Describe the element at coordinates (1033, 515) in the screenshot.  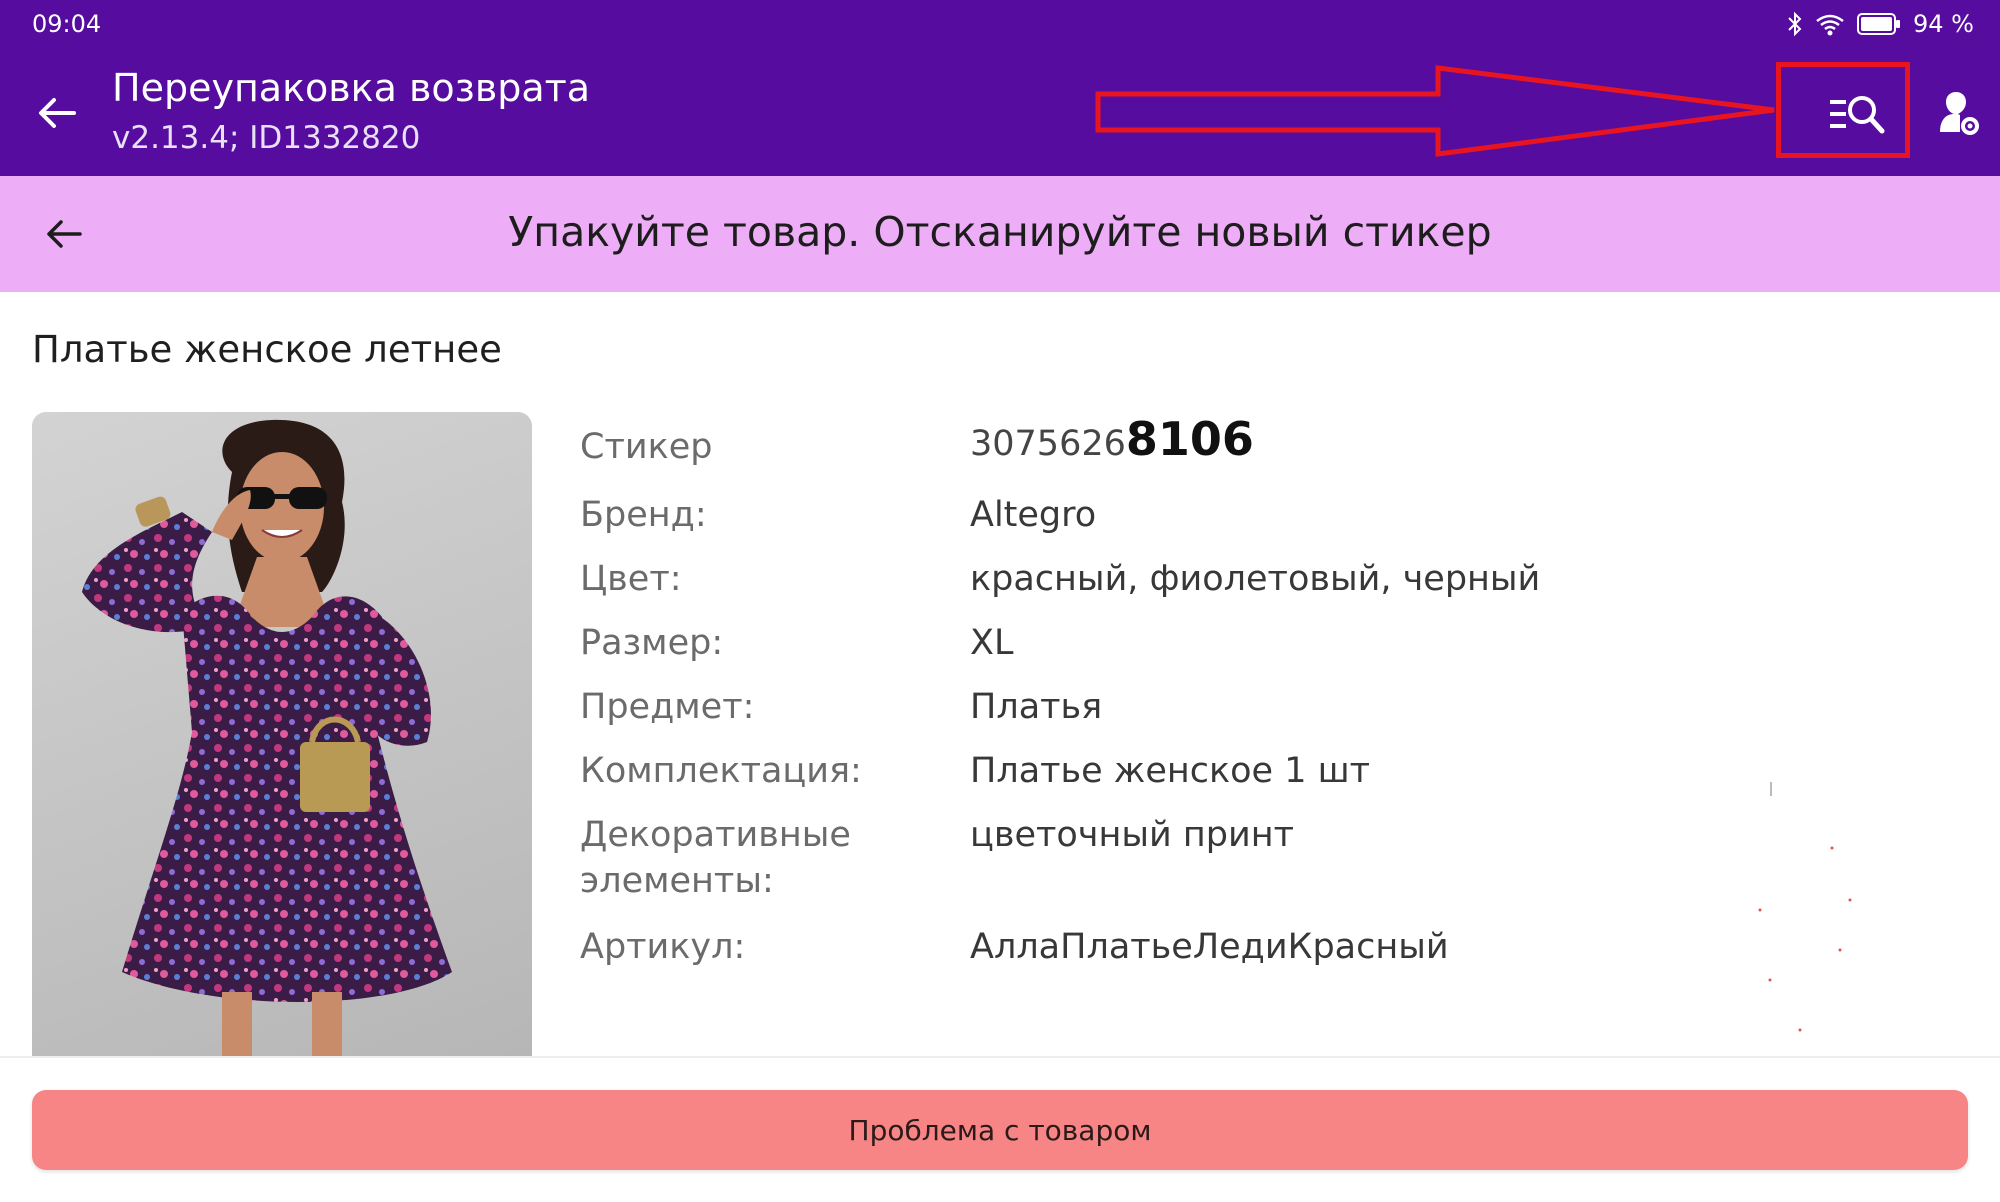
I see `attr-value: Altegro` at that location.